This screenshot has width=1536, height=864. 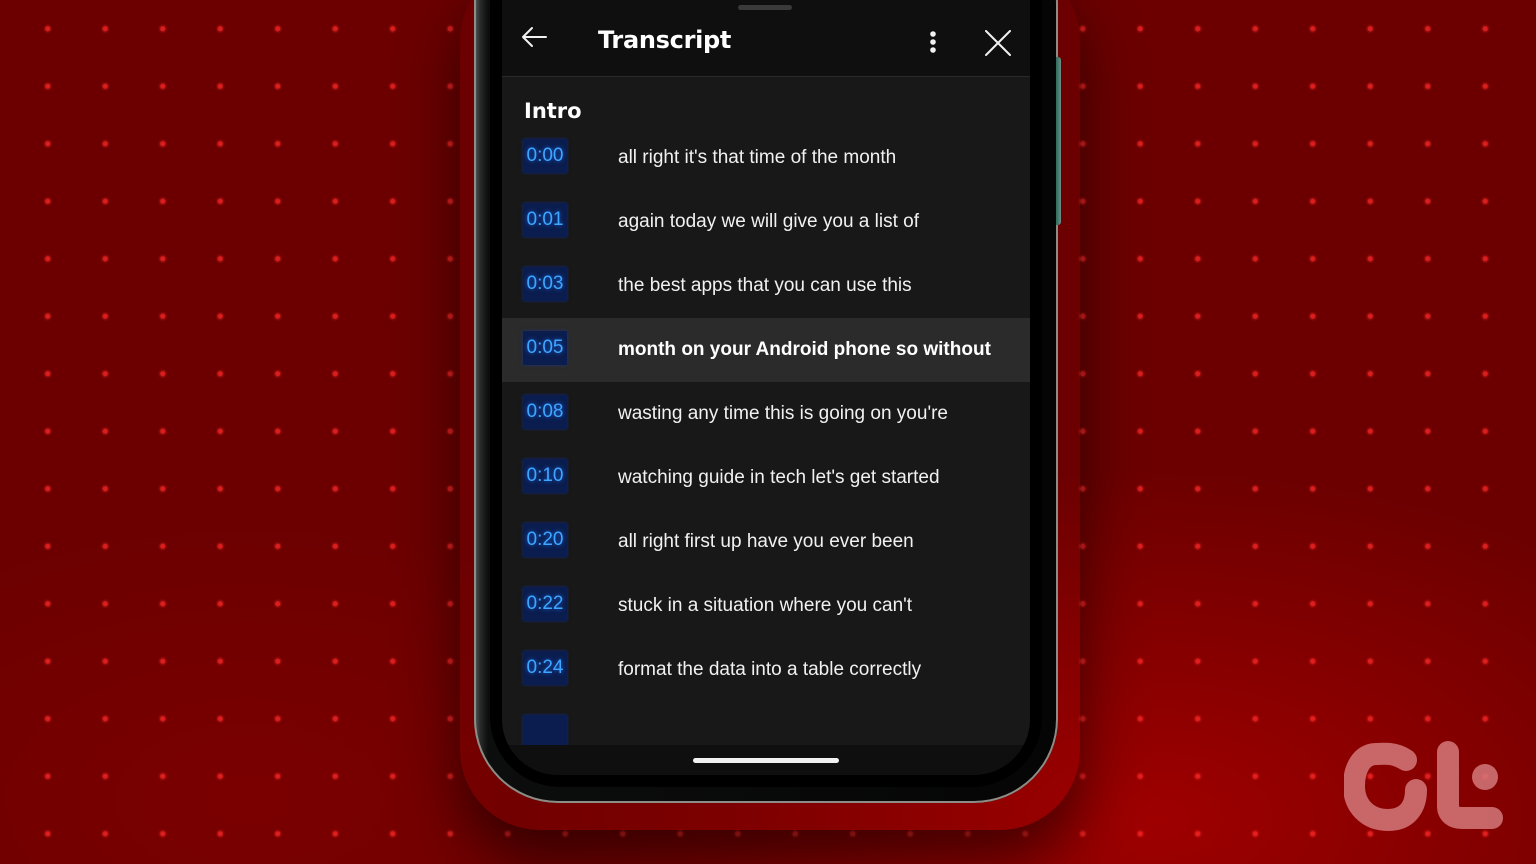 I want to click on timestamp-link: 0:22, so click(x=545, y=604).